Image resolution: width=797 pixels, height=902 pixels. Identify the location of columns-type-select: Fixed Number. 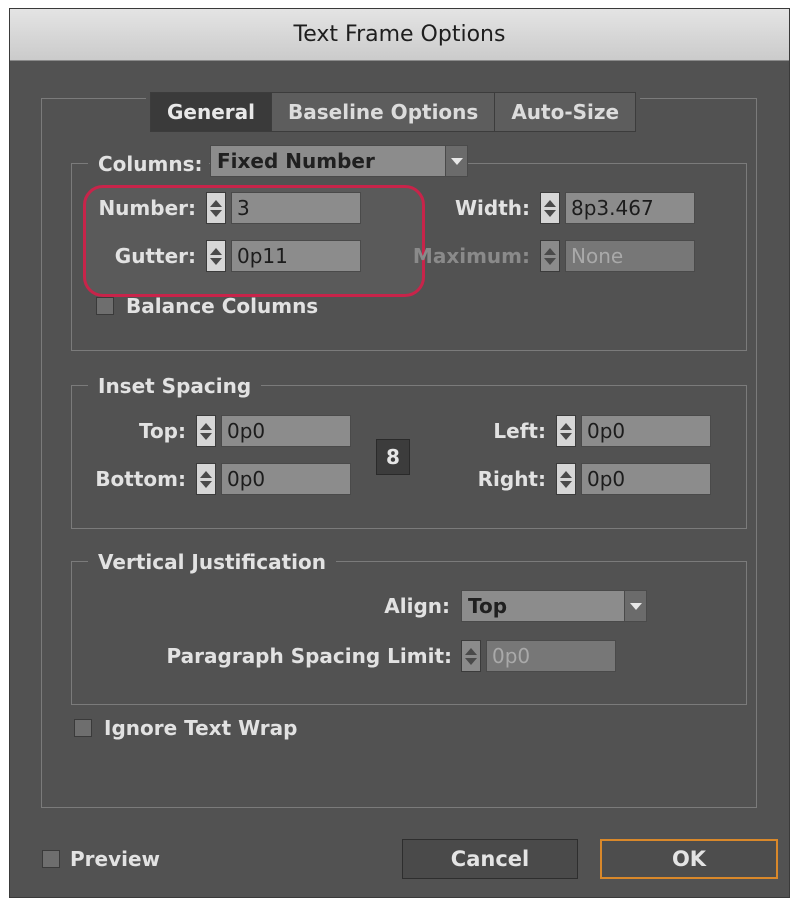
(339, 161).